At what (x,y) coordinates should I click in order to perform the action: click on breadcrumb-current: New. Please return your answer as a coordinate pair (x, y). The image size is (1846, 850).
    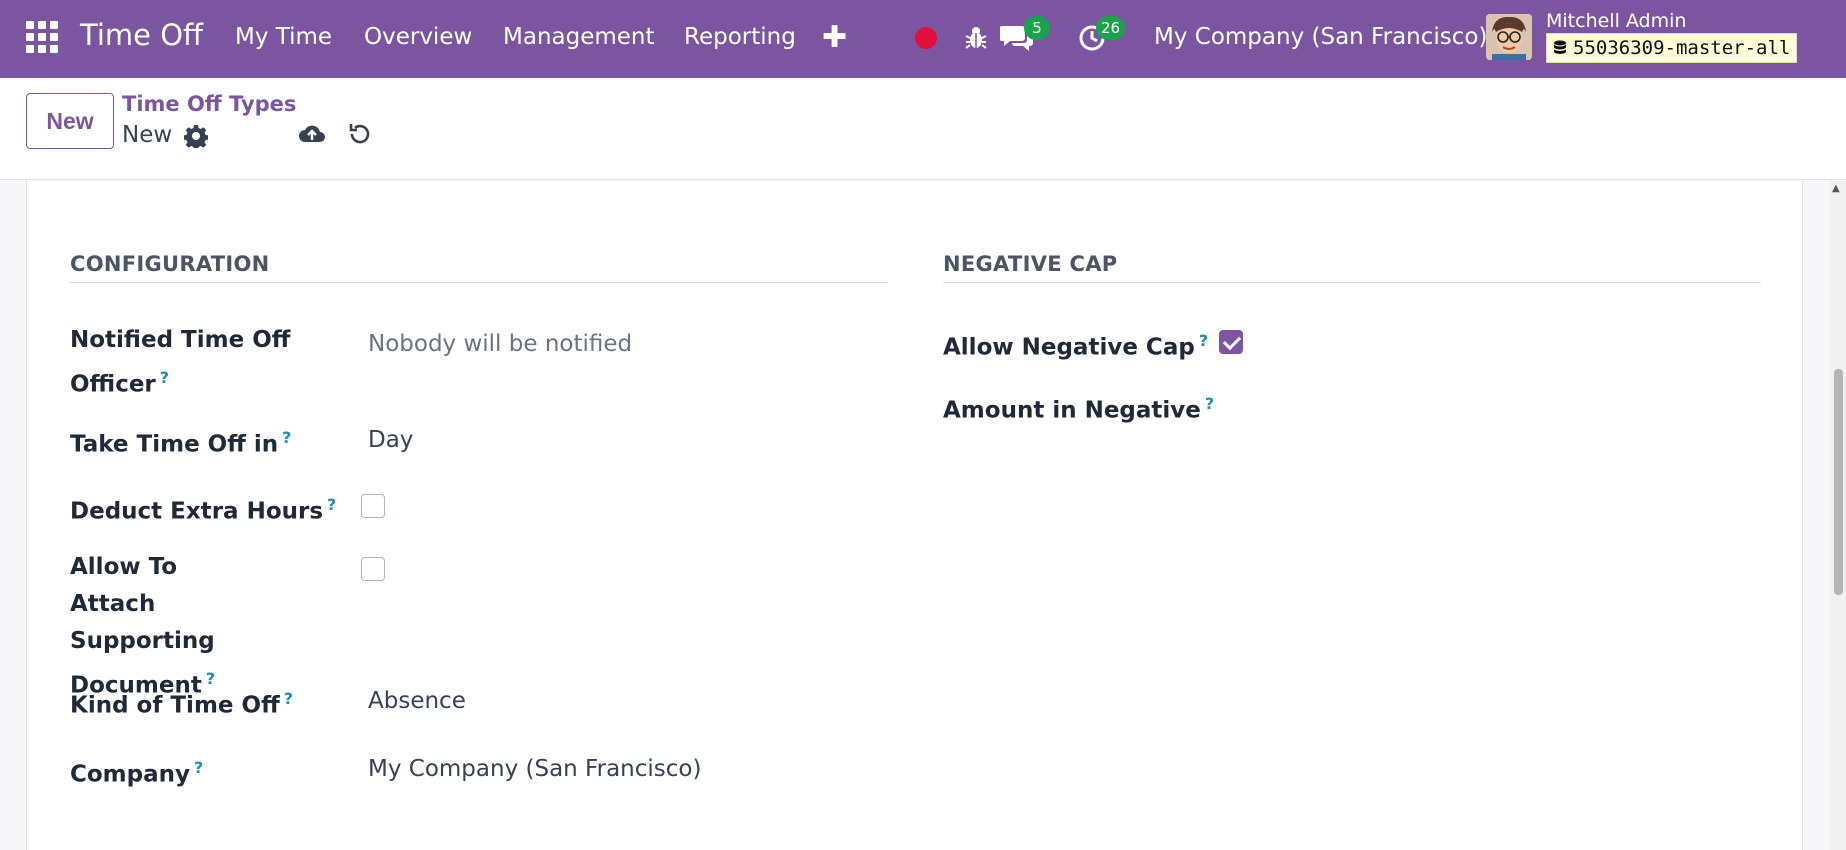
    Looking at the image, I should click on (147, 135).